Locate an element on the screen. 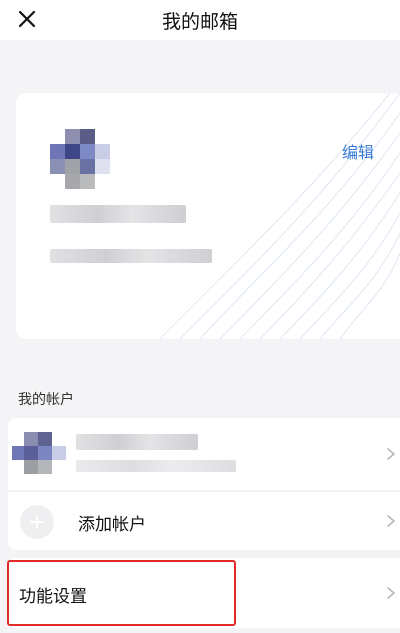 Image resolution: width=400 pixels, height=633 pixels. edit-link: 编辑 is located at coordinates (358, 151).